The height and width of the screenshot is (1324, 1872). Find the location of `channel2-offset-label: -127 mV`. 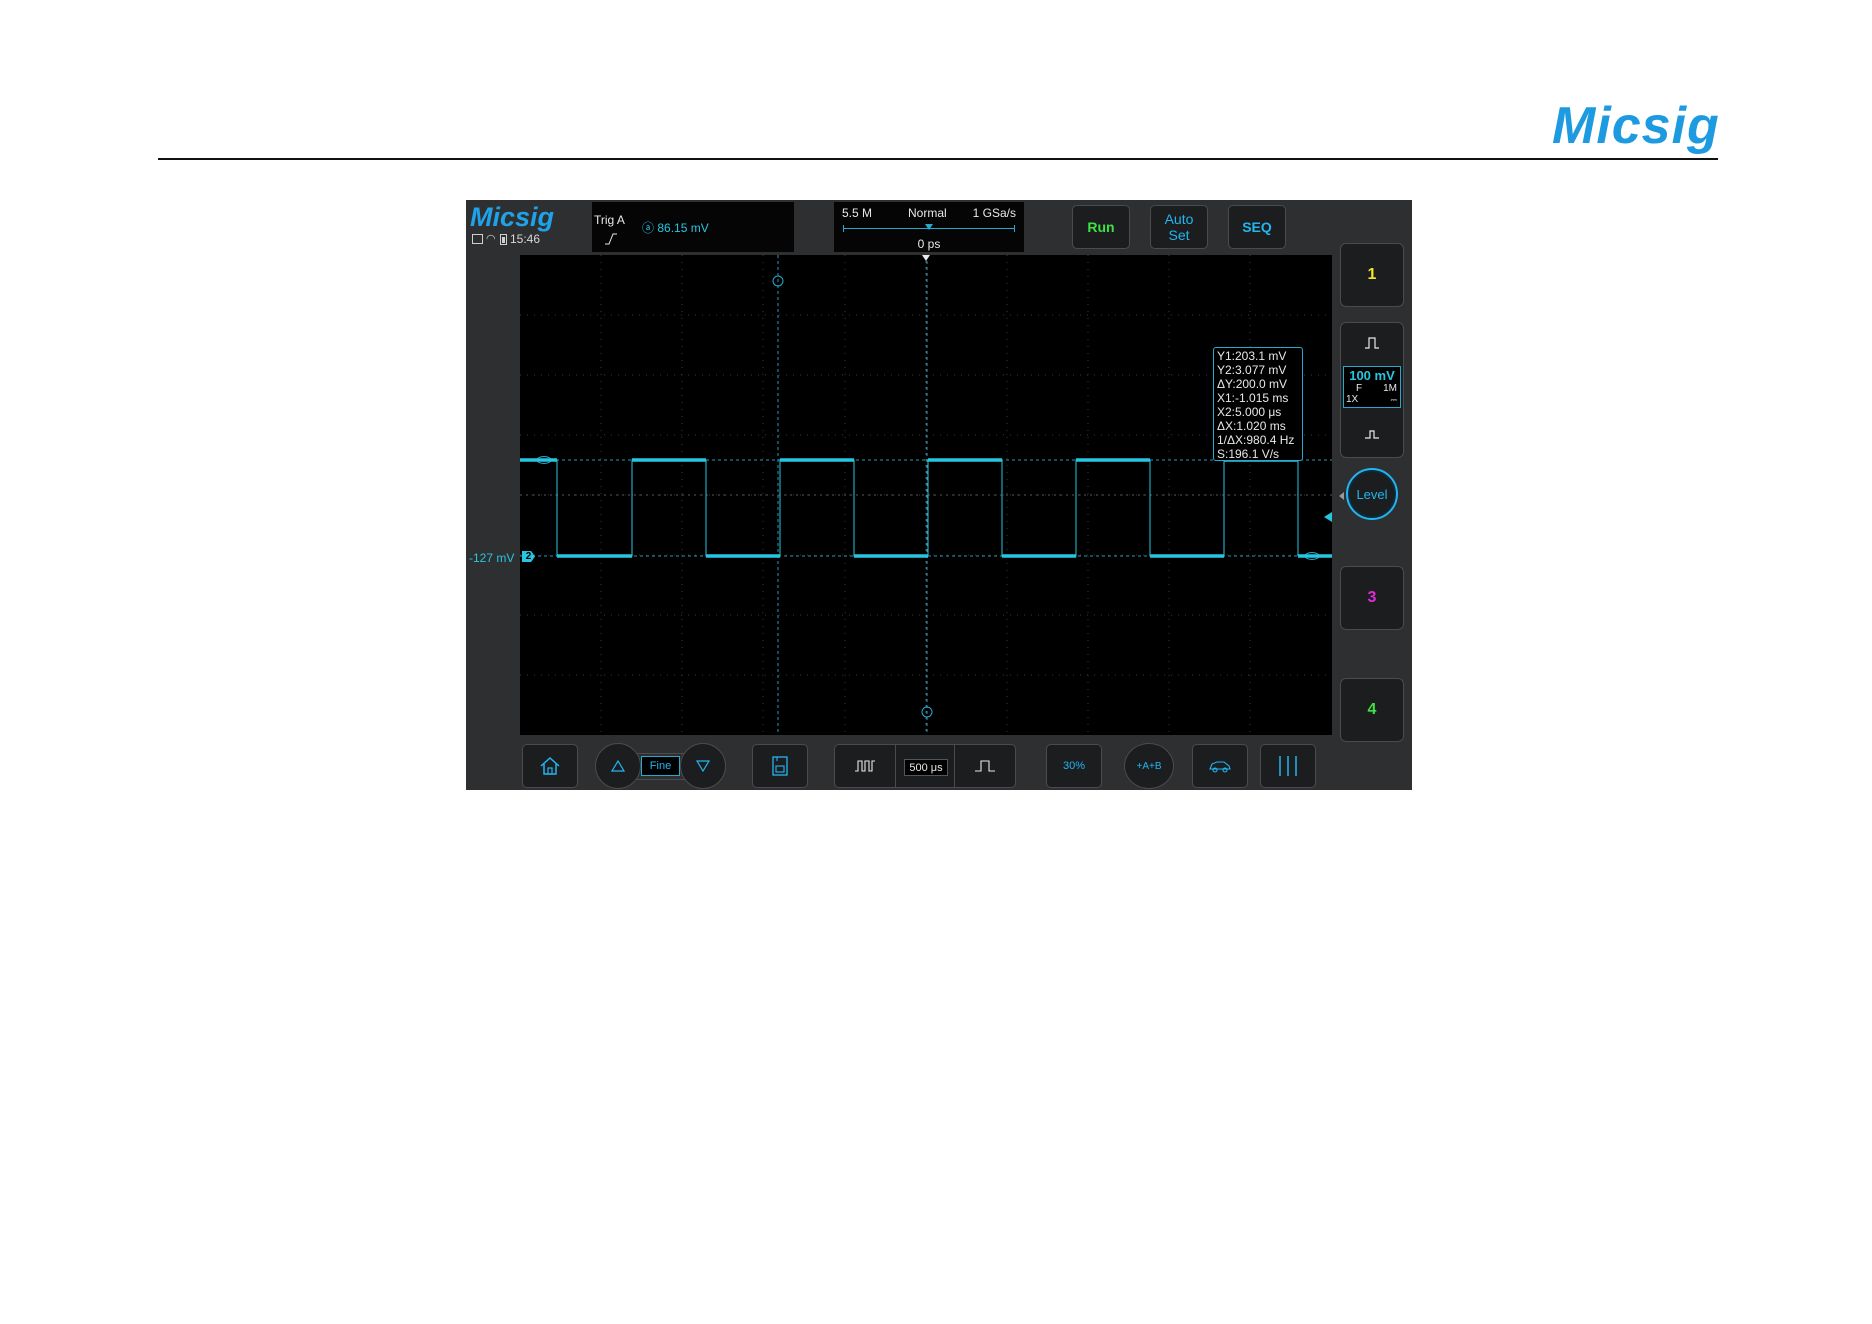

channel2-offset-label: -127 mV is located at coordinates (492, 558).